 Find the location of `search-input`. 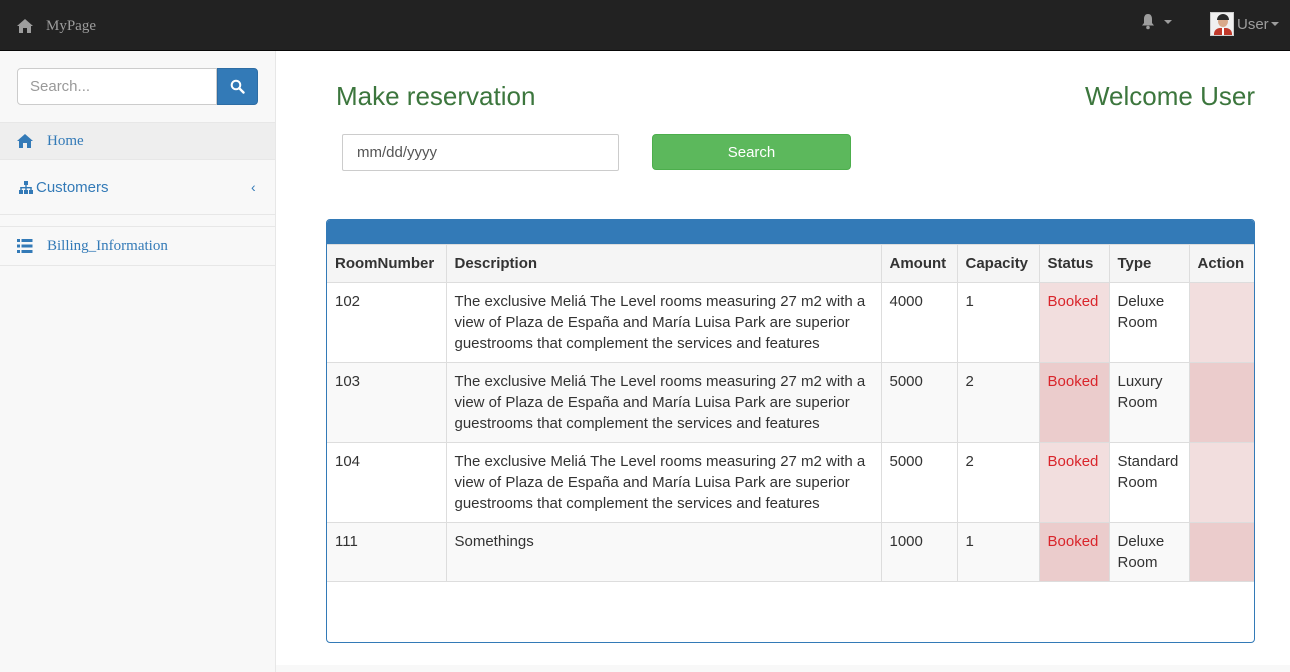

search-input is located at coordinates (117, 86).